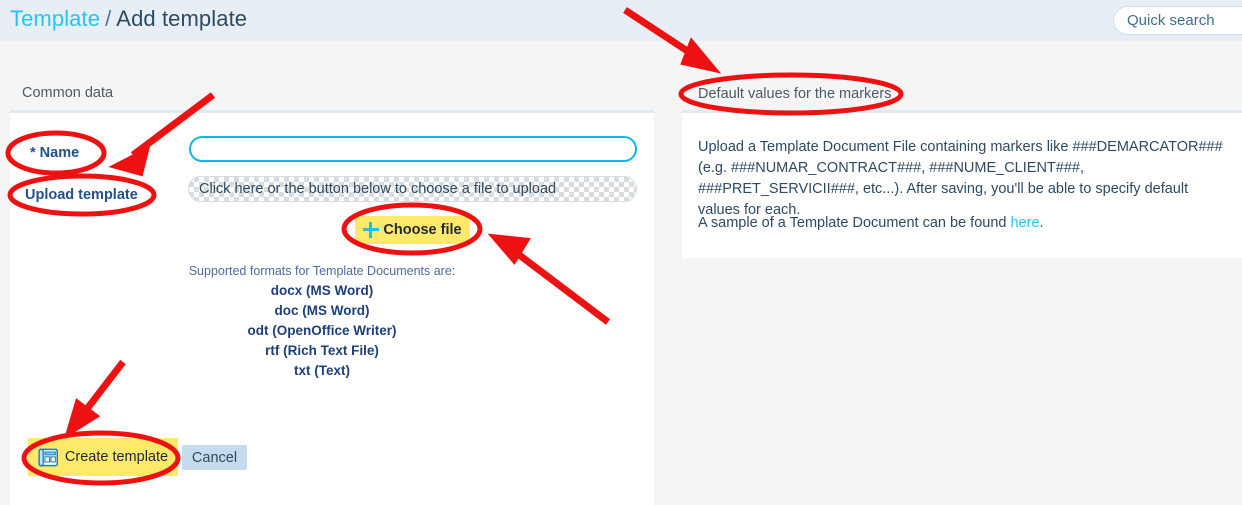 The height and width of the screenshot is (505, 1242). I want to click on format-item: rtf (Rich Text File), so click(322, 350).